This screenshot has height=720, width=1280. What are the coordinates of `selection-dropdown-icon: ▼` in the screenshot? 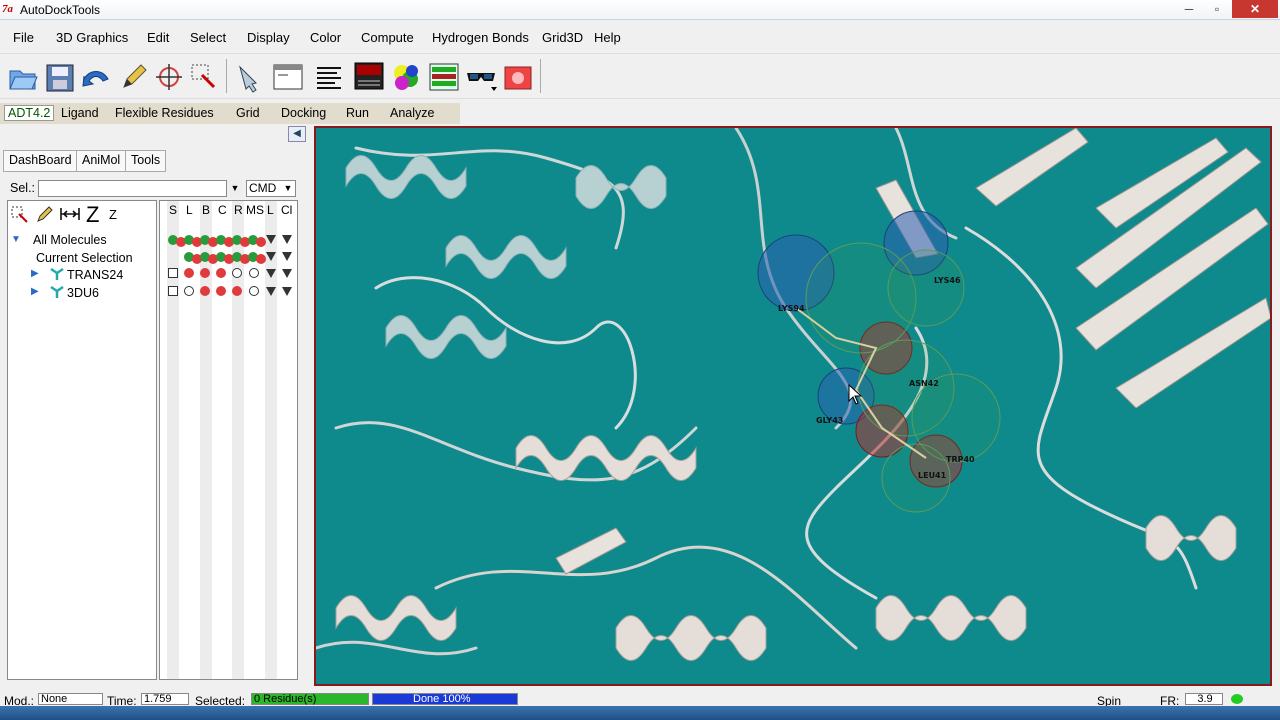 It's located at (234, 188).